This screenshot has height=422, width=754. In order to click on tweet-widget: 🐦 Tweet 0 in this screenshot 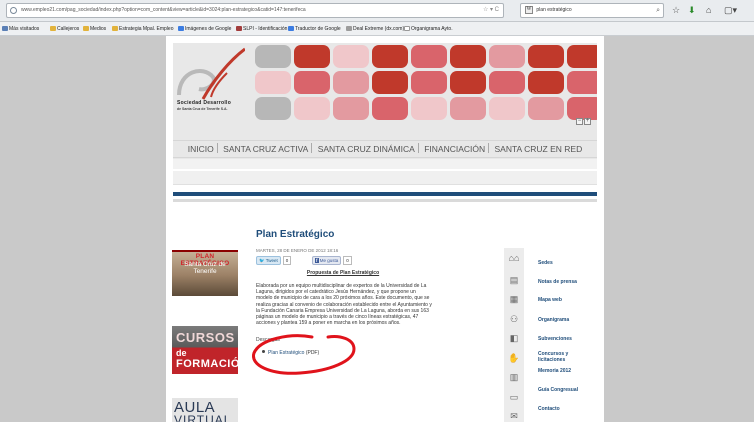, I will do `click(274, 260)`.